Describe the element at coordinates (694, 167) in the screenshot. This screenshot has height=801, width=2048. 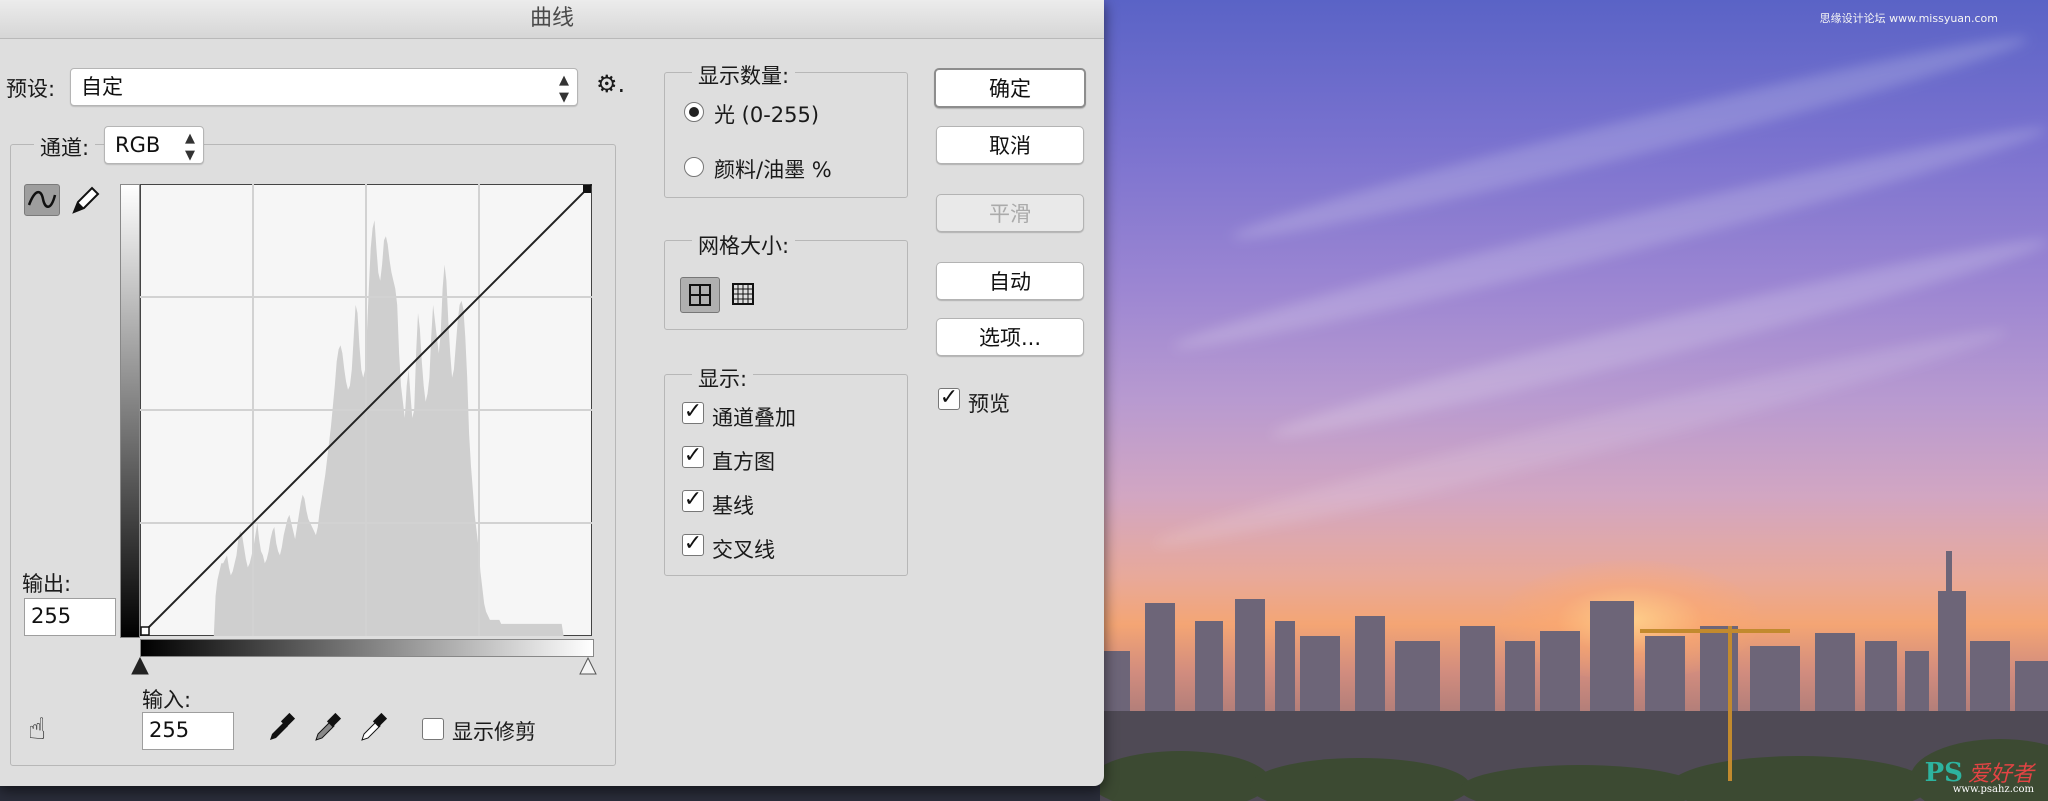
I see `pigment-radio` at that location.